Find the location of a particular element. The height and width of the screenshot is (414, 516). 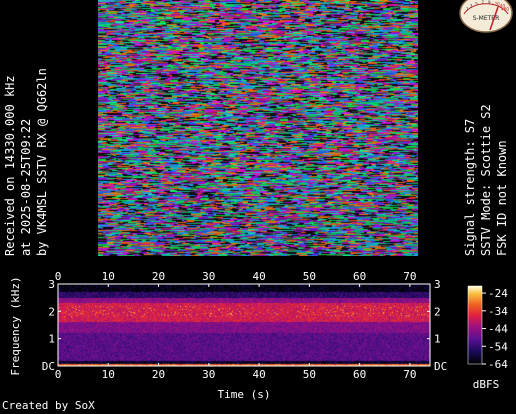

s-meter-scale-number: +60 is located at coordinates (504, 9).